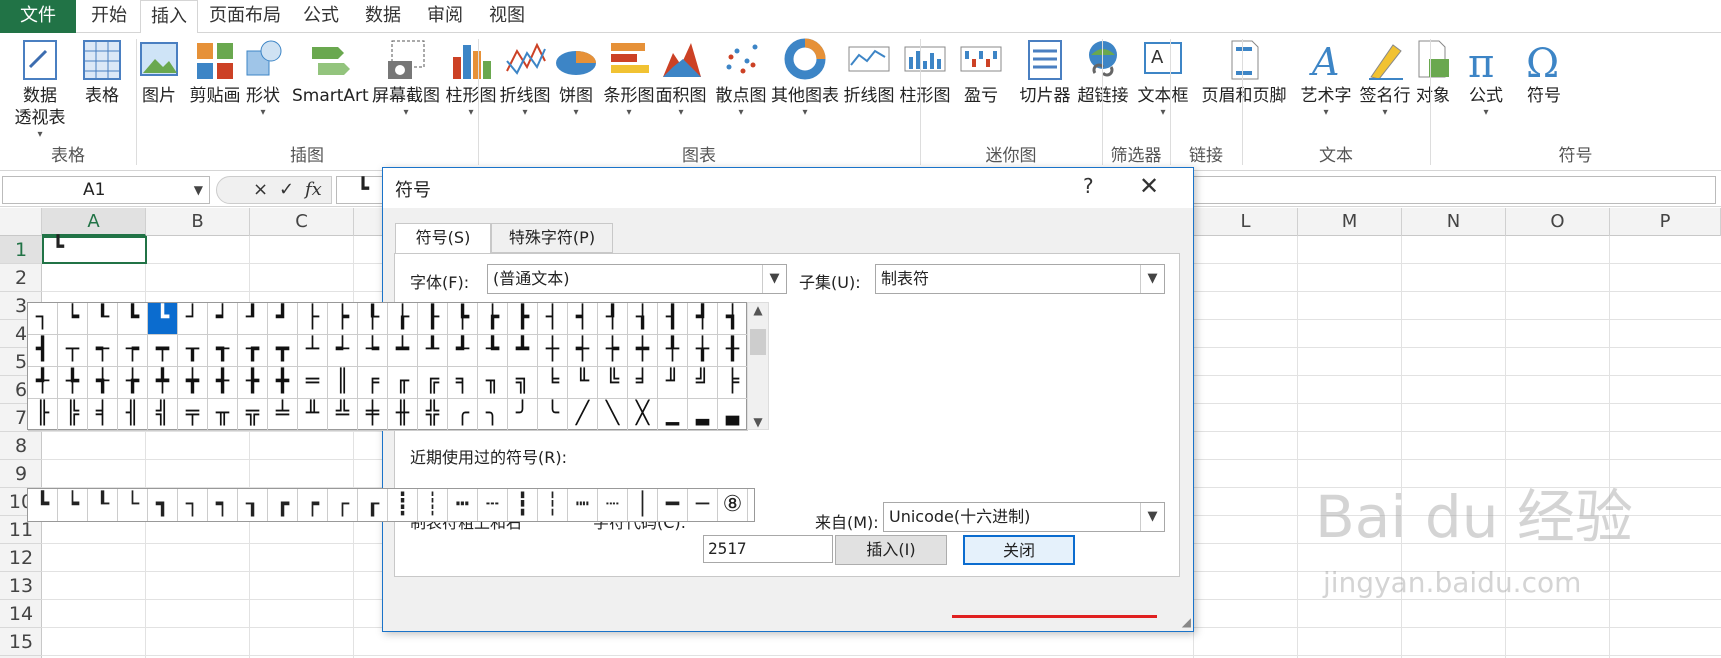 The image size is (1721, 658). I want to click on name-box: A1 ▼, so click(106, 190).